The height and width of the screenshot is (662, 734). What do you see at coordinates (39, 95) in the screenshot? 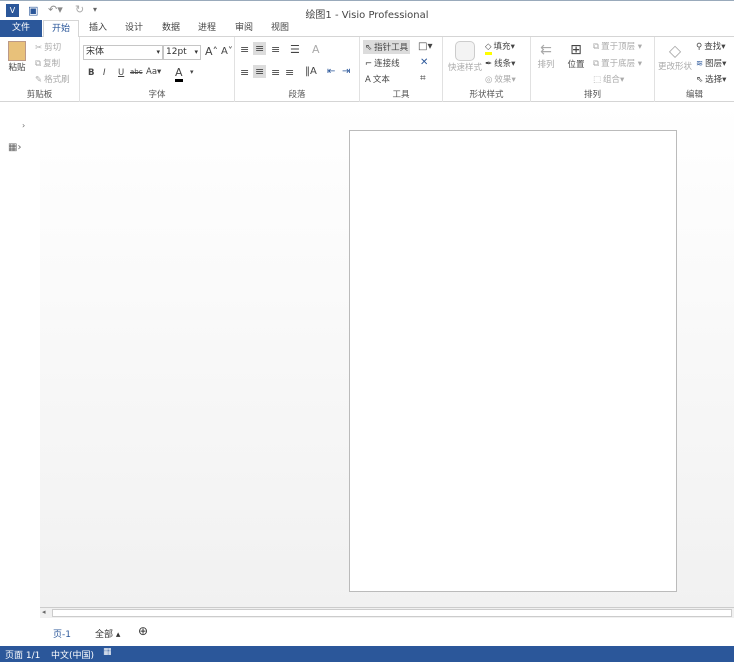
I see `group-label: 剪贴板` at bounding box center [39, 95].